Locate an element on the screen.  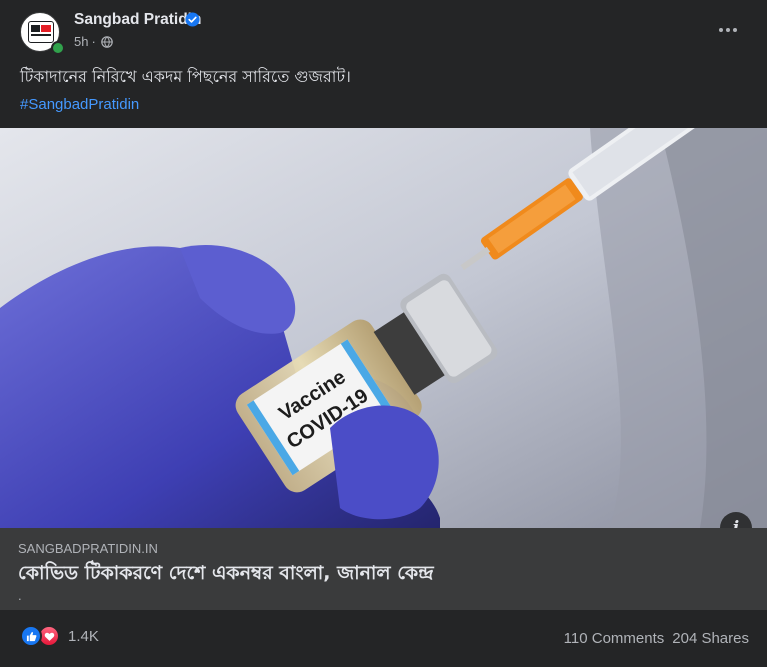
shares-count: 204 Shares is located at coordinates (710, 638).